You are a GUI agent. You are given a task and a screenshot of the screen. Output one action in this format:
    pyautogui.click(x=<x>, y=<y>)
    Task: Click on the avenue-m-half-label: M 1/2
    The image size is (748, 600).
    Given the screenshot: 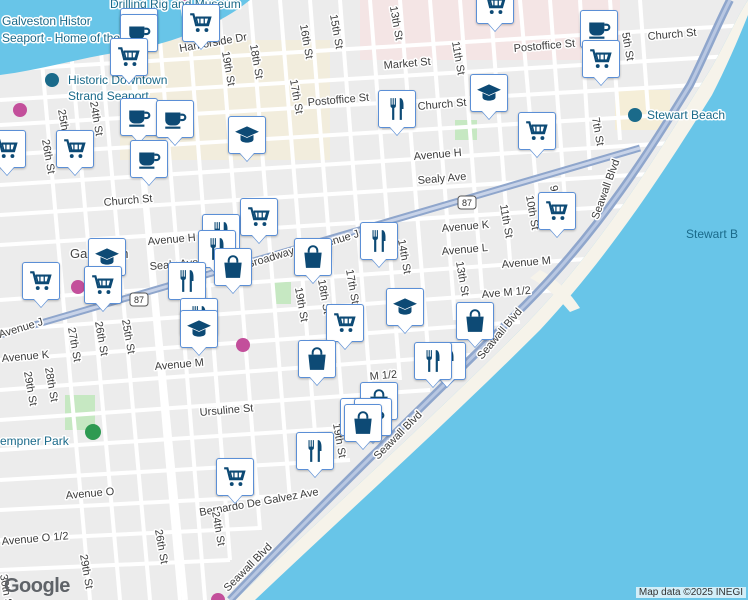 What is the action you would take?
    pyautogui.click(x=383, y=376)
    